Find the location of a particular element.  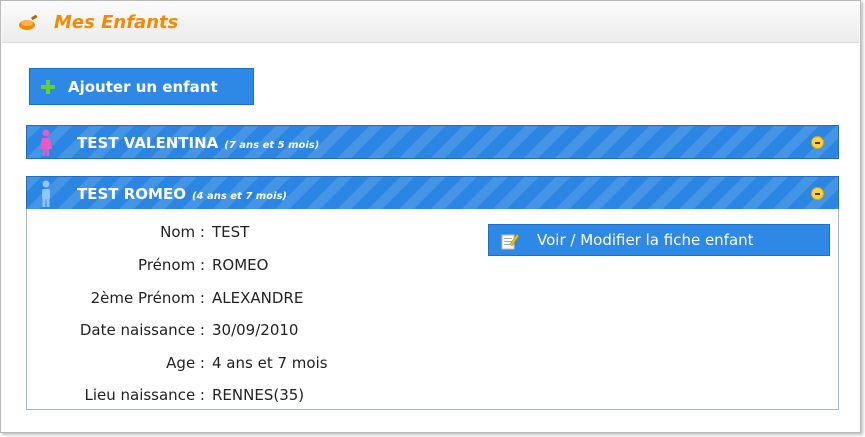

male-person-icon is located at coordinates (46, 193).